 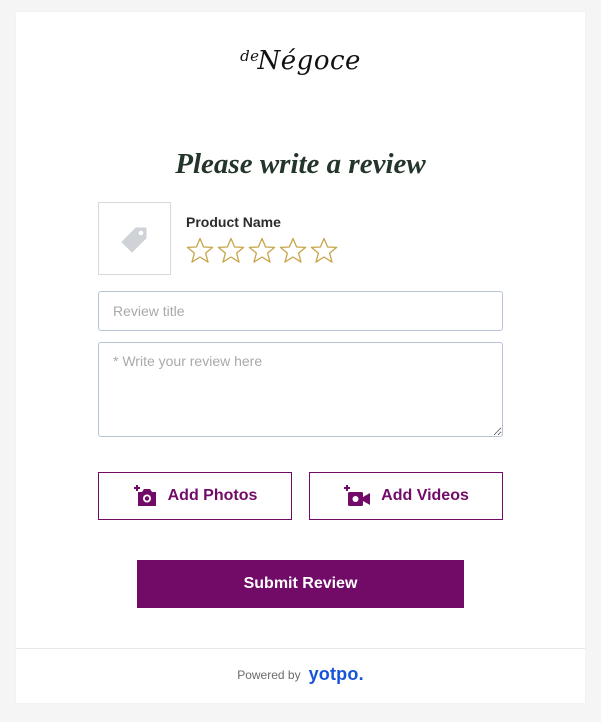 What do you see at coordinates (300, 584) in the screenshot?
I see `submit-review-button: Submit Review` at bounding box center [300, 584].